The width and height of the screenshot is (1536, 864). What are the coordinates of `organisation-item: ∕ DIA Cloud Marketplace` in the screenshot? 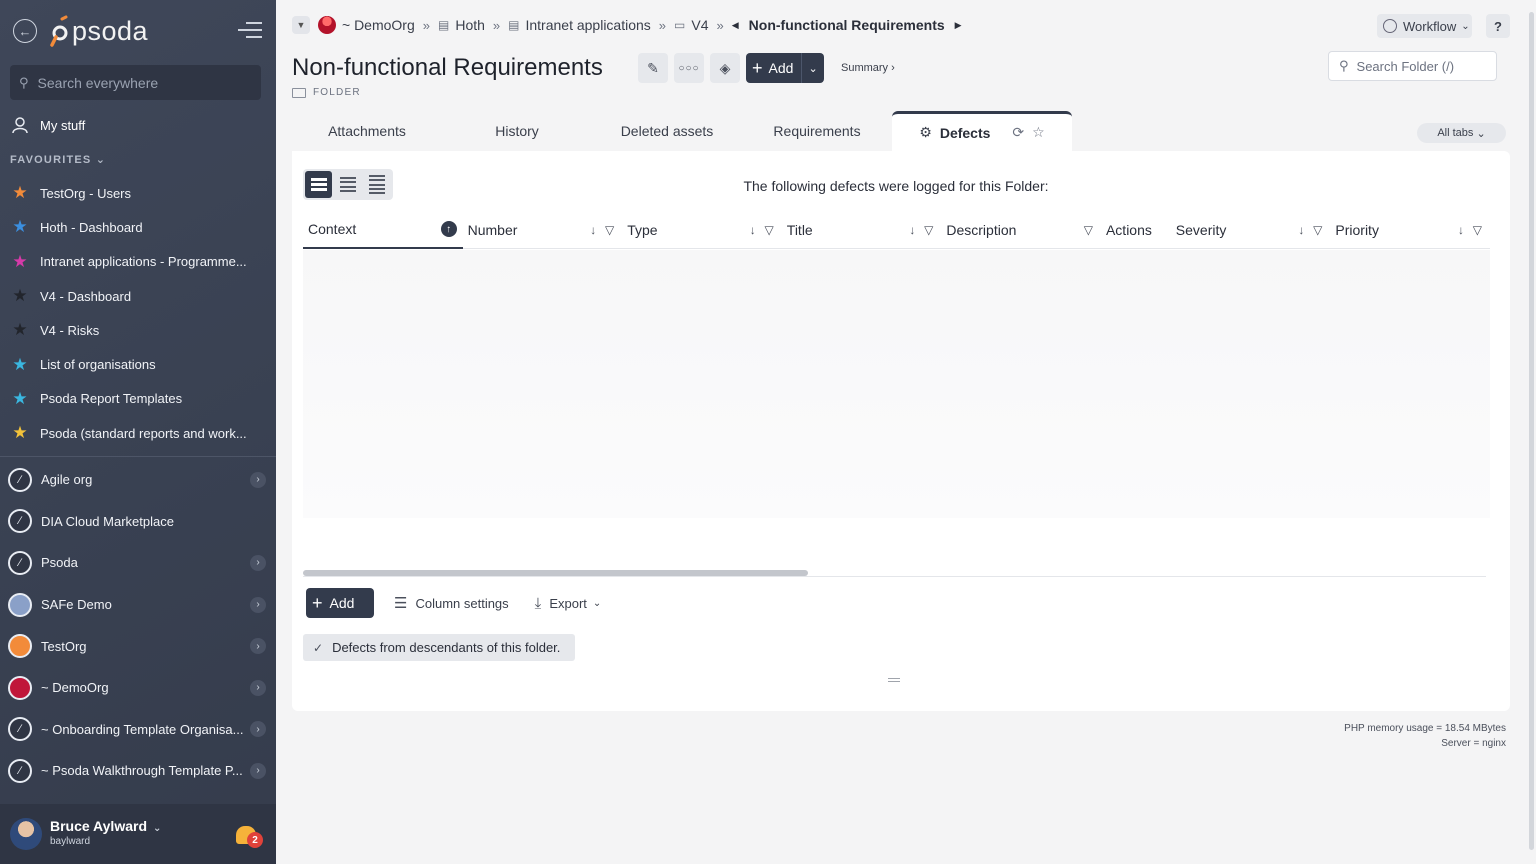 It's located at (139, 522).